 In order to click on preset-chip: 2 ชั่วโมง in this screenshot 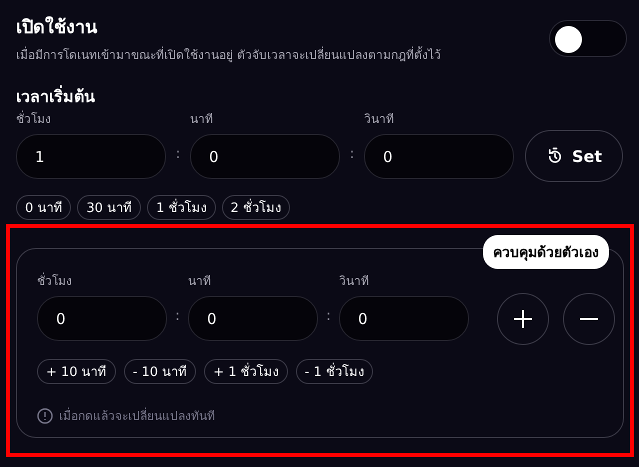, I will do `click(256, 207)`.